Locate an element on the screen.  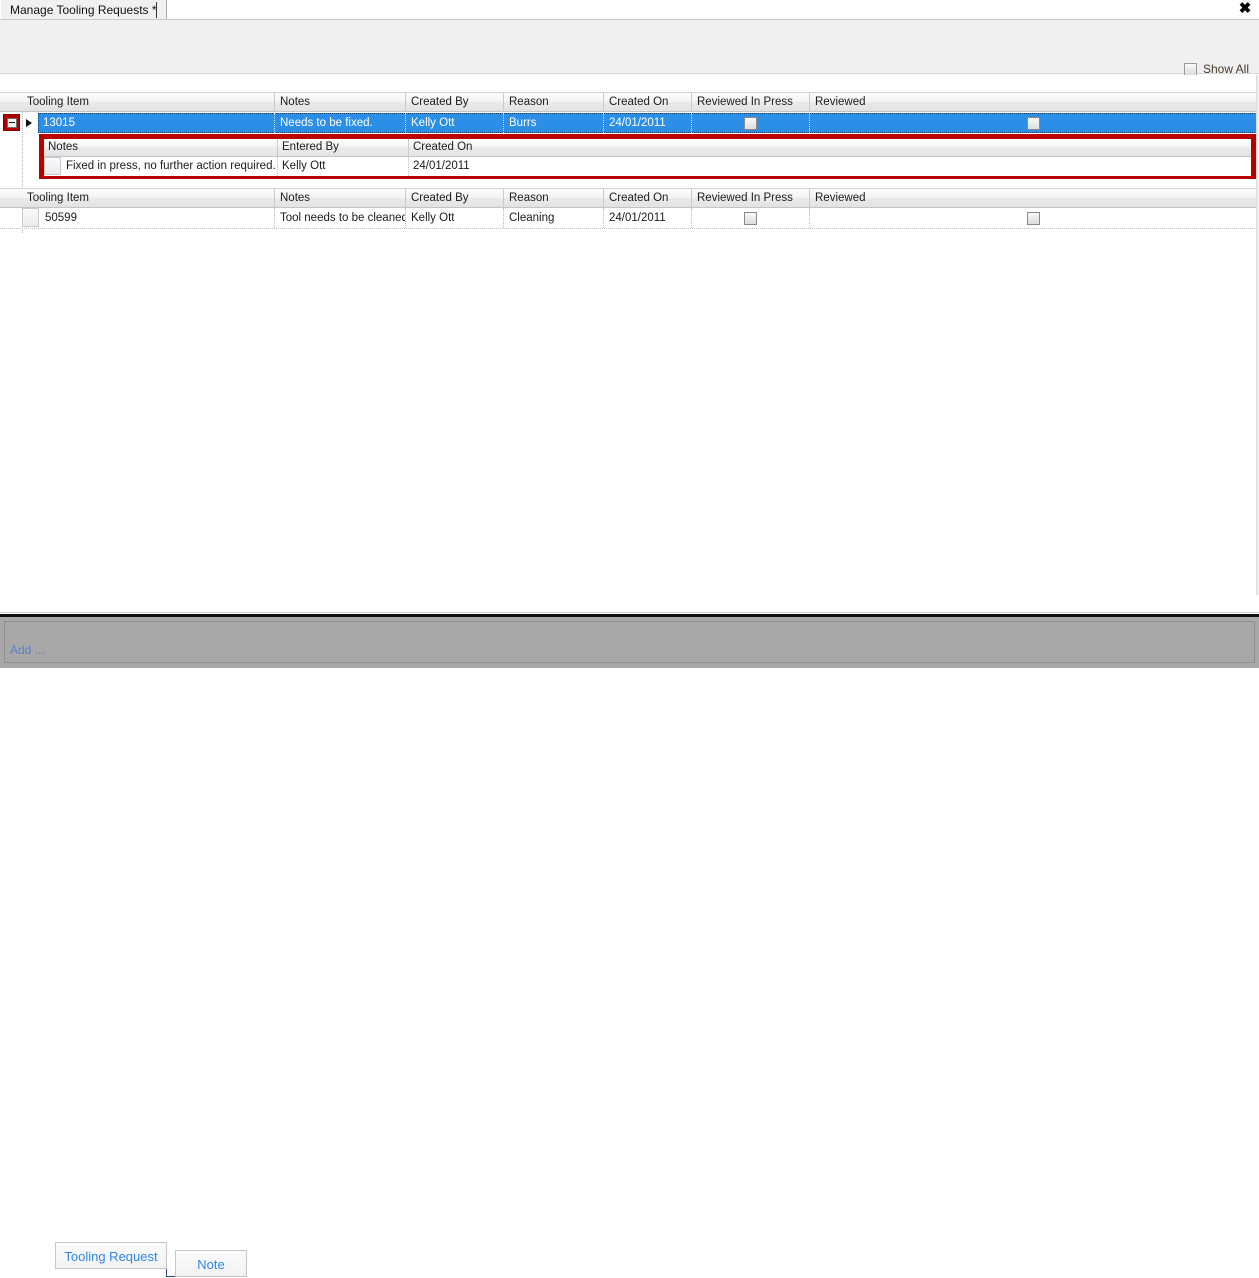
cell-reason: Cleaning is located at coordinates (554, 218).